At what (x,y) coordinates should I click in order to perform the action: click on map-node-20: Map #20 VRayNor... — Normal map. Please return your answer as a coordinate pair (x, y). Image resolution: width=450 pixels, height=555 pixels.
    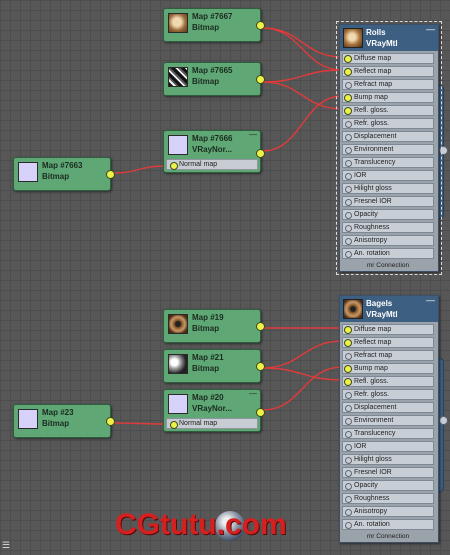
    Looking at the image, I should click on (214, 410).